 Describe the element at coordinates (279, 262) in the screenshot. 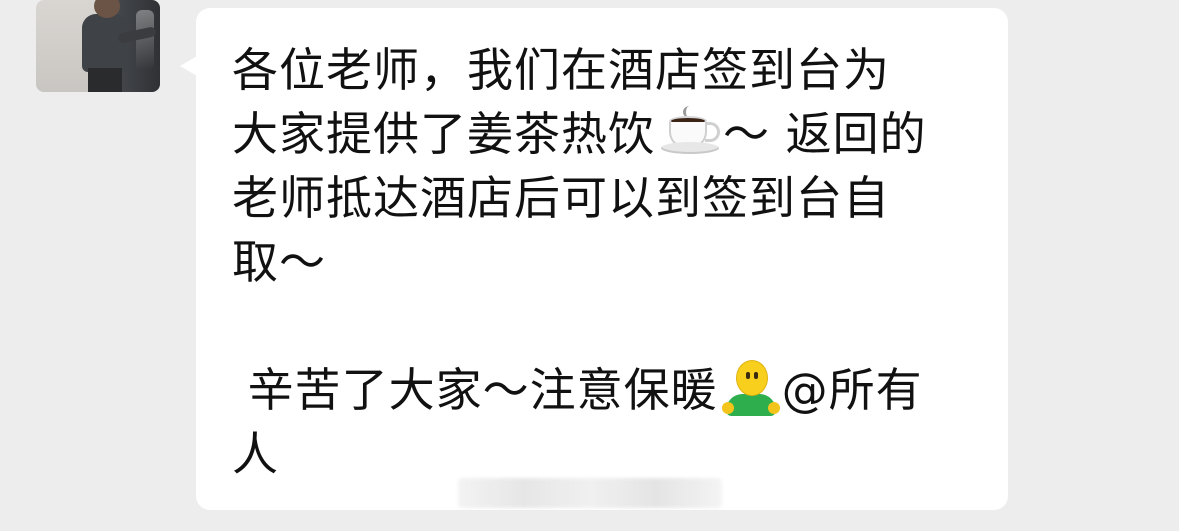

I see `message-line-4: 取～` at that location.